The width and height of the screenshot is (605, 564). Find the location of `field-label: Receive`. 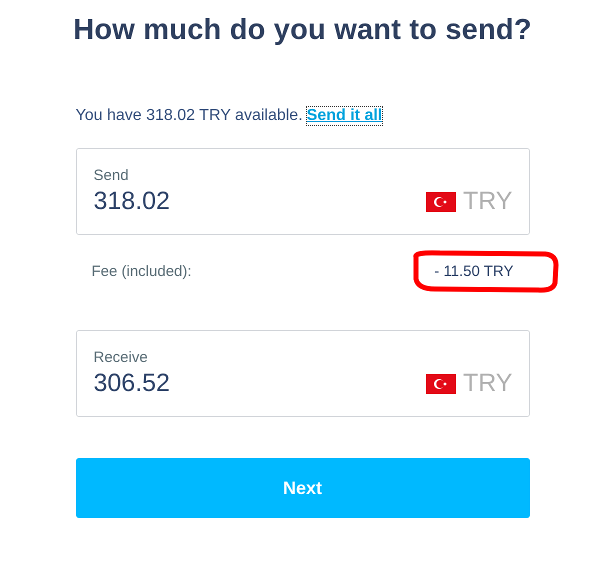

field-label: Receive is located at coordinates (121, 357).